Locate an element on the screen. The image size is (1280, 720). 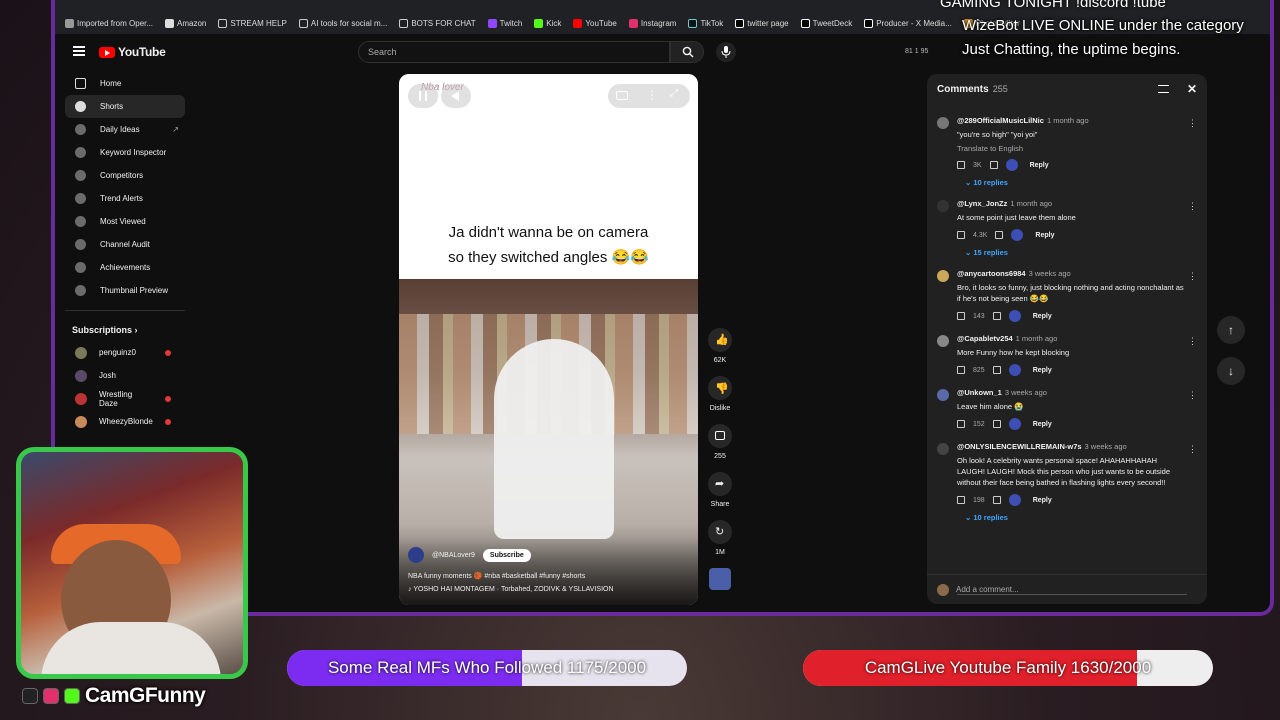
pause-button is located at coordinates (423, 96).